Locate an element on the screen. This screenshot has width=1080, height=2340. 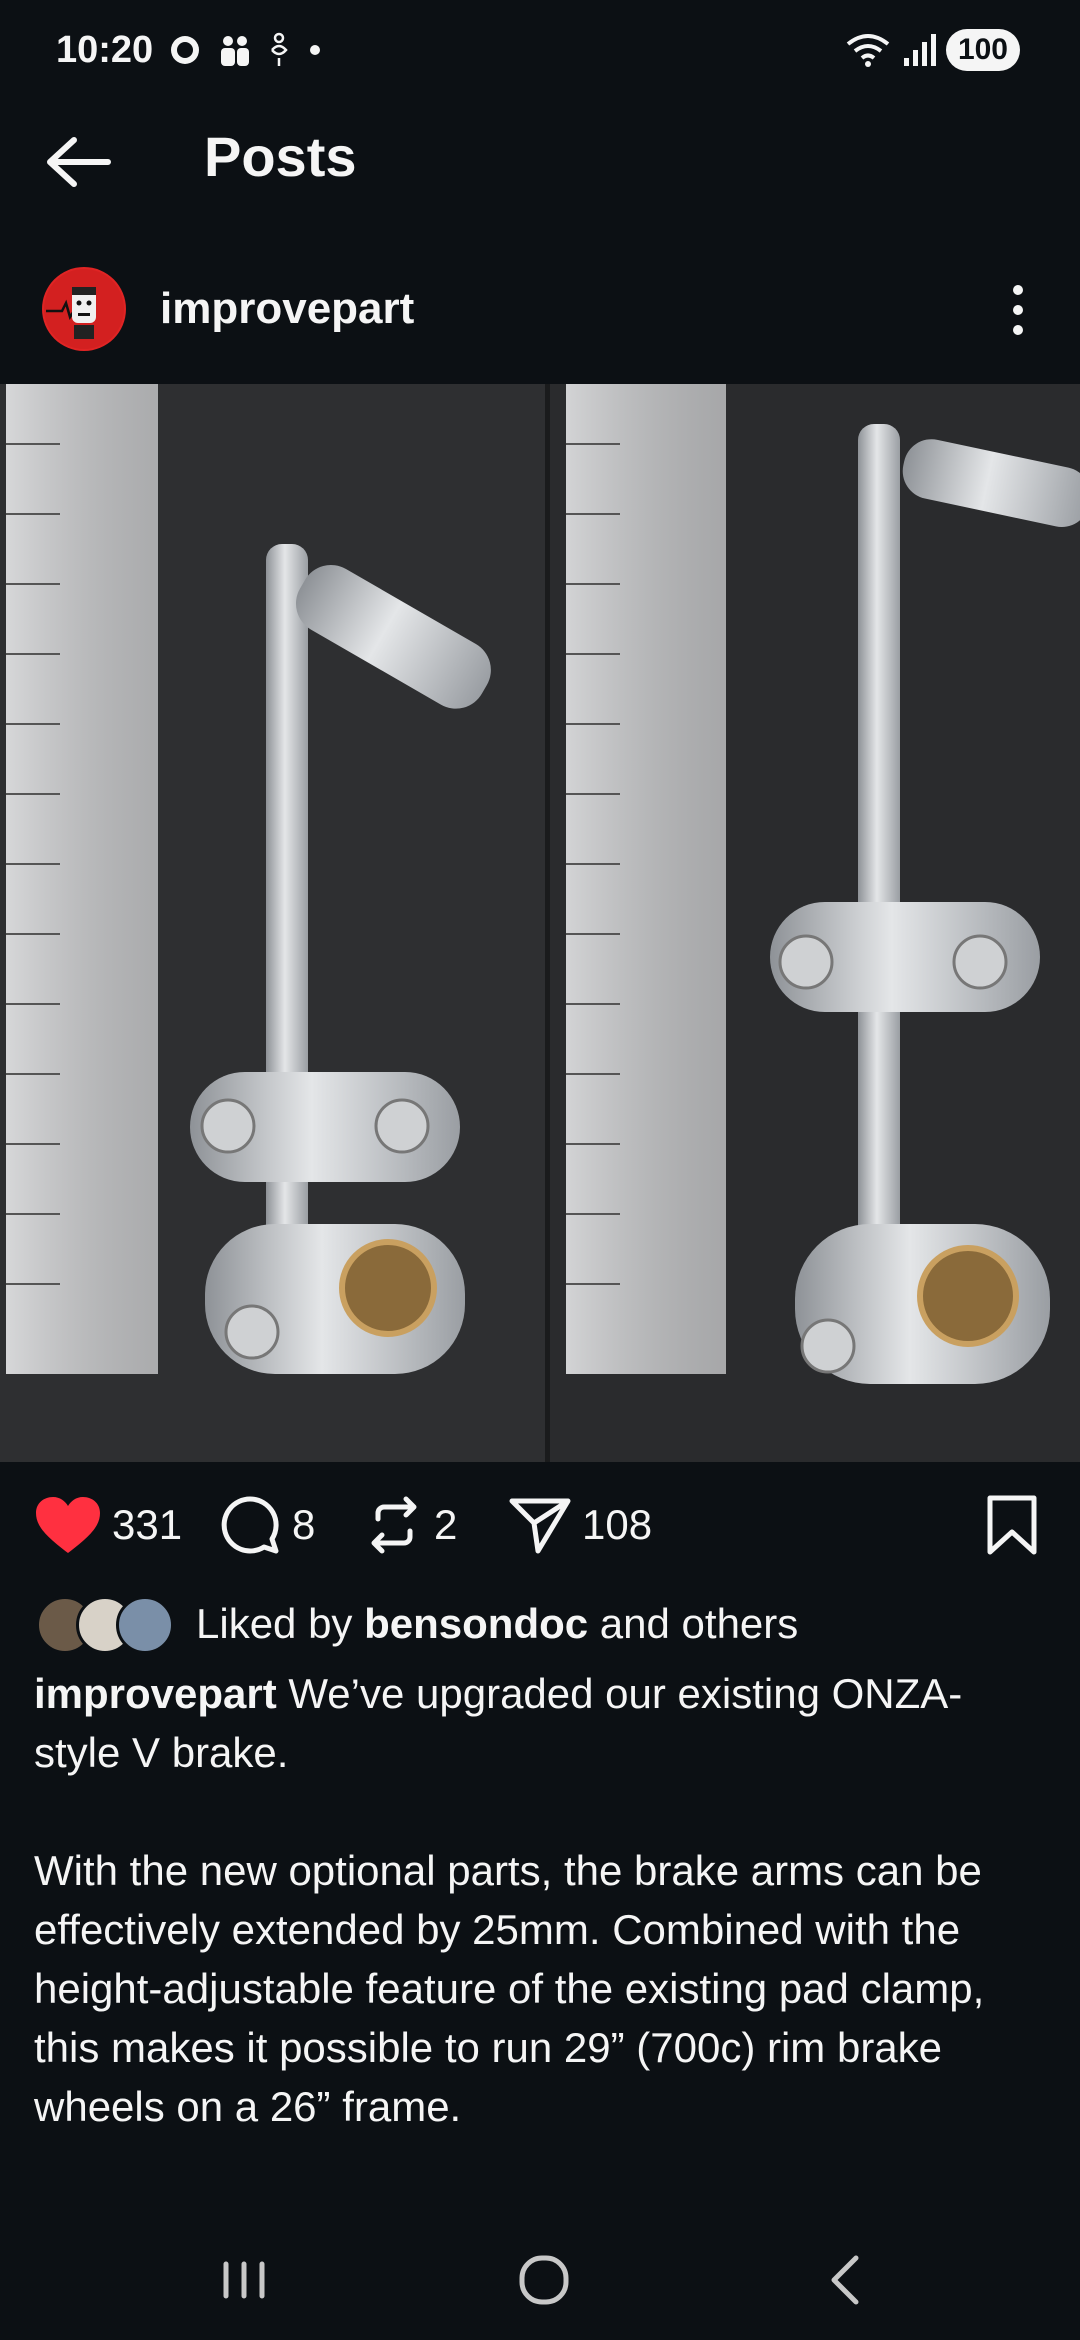
arrow-left-icon is located at coordinates (79, 162).